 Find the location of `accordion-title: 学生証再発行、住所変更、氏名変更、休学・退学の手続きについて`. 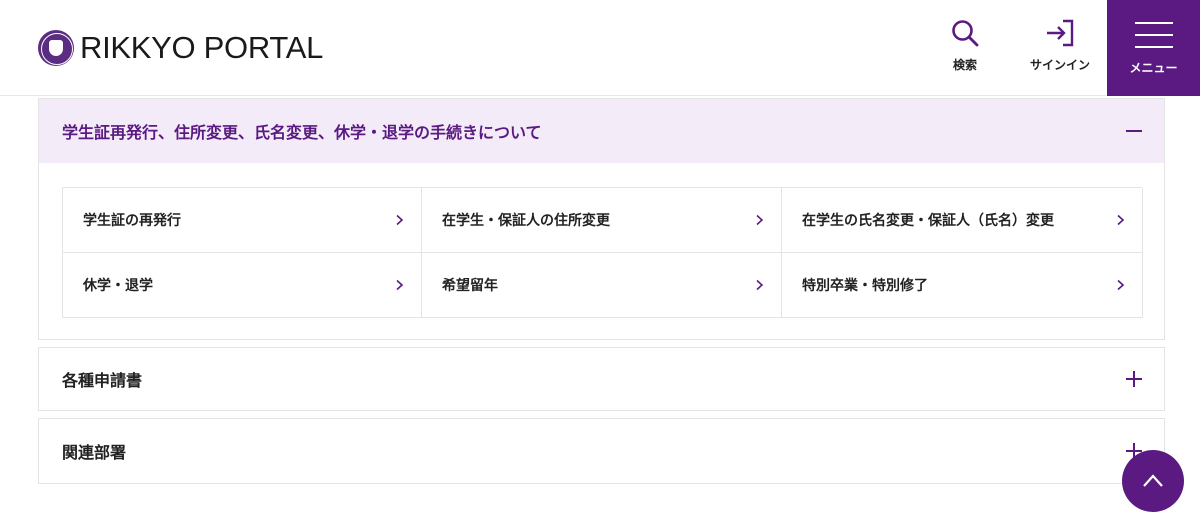

accordion-title: 学生証再発行、住所変更、氏名変更、休学・退学の手続きについて is located at coordinates (302, 132).